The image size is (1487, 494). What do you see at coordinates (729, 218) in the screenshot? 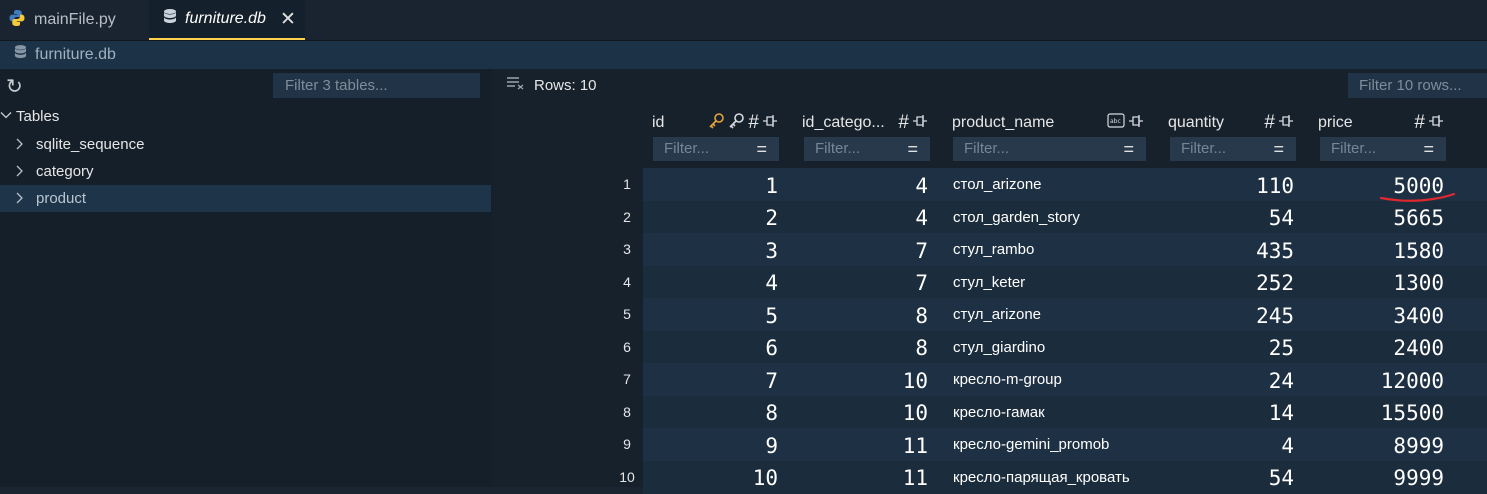
I see `cell-id: 2` at bounding box center [729, 218].